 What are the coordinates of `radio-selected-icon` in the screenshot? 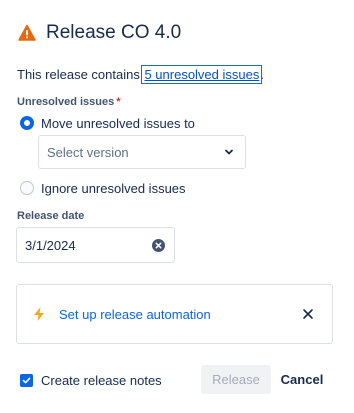 It's located at (27, 123).